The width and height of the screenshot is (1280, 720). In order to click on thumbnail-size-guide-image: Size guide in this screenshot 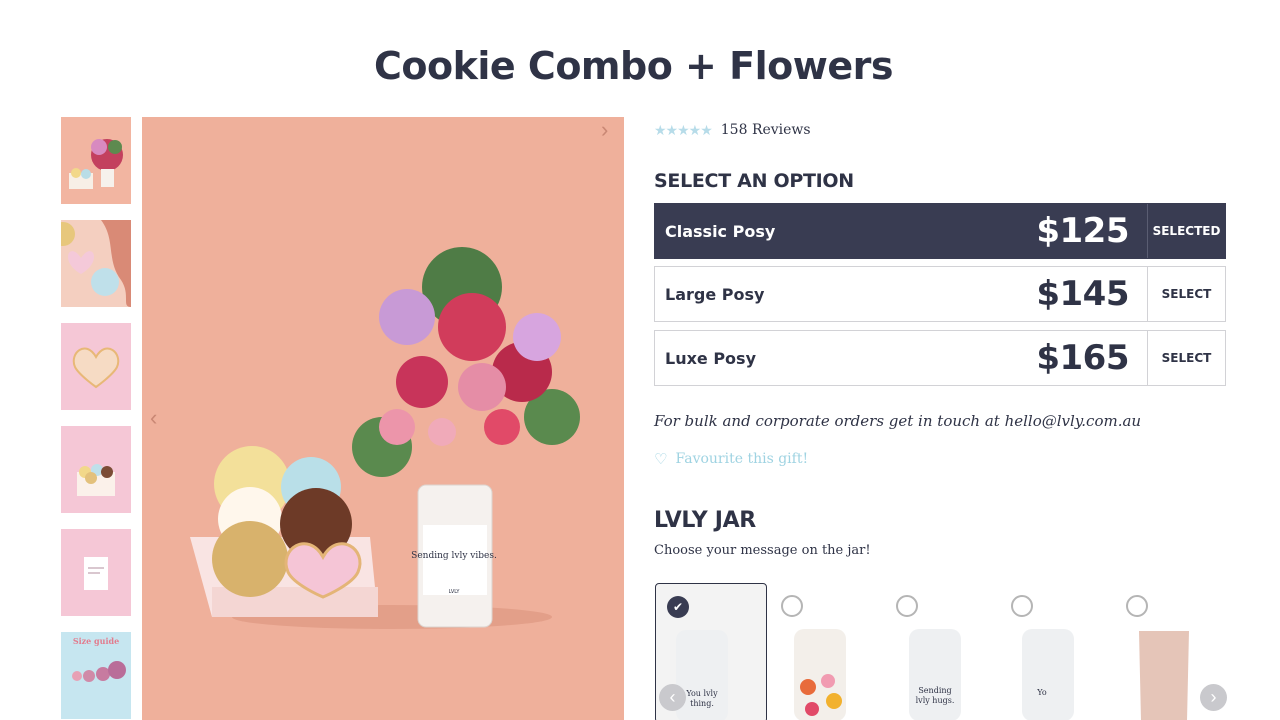, I will do `click(96, 675)`.